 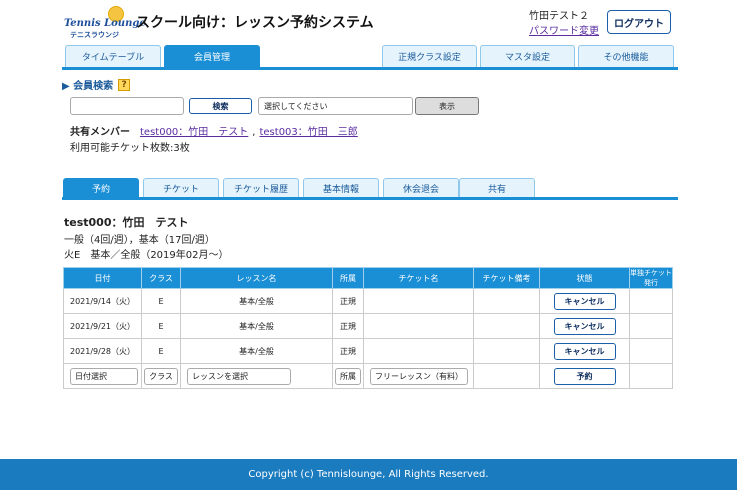 What do you see at coordinates (418, 278) in the screenshot?
I see `column-header: チケット名` at bounding box center [418, 278].